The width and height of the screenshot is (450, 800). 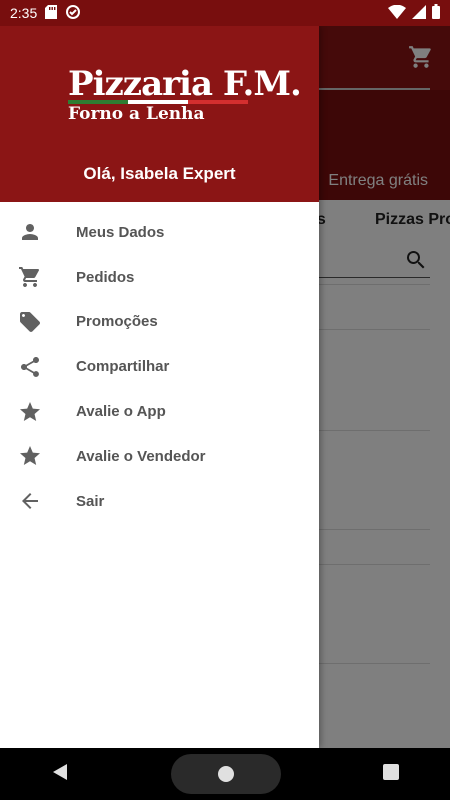 What do you see at coordinates (391, 774) in the screenshot?
I see `recents-icon` at bounding box center [391, 774].